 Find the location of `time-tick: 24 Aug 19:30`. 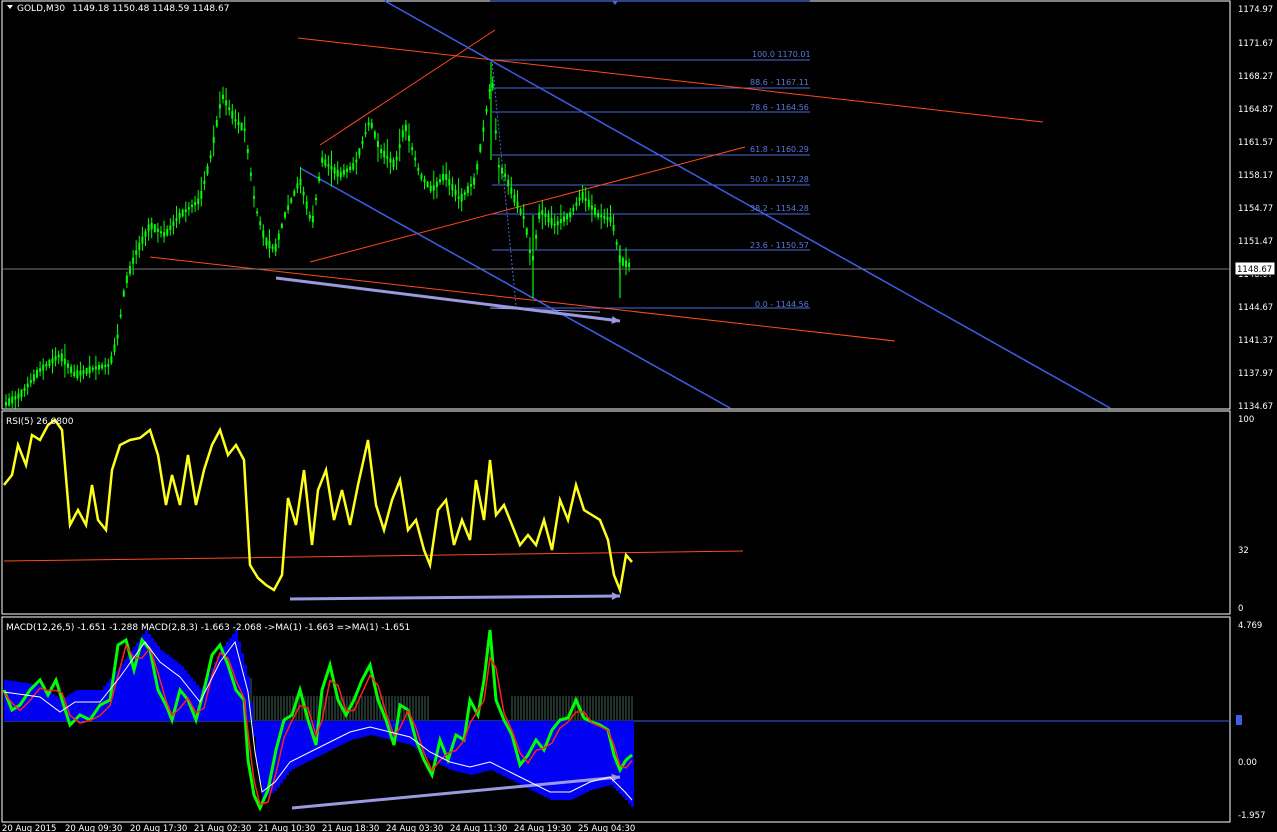

time-tick: 24 Aug 19:30 is located at coordinates (542, 828).